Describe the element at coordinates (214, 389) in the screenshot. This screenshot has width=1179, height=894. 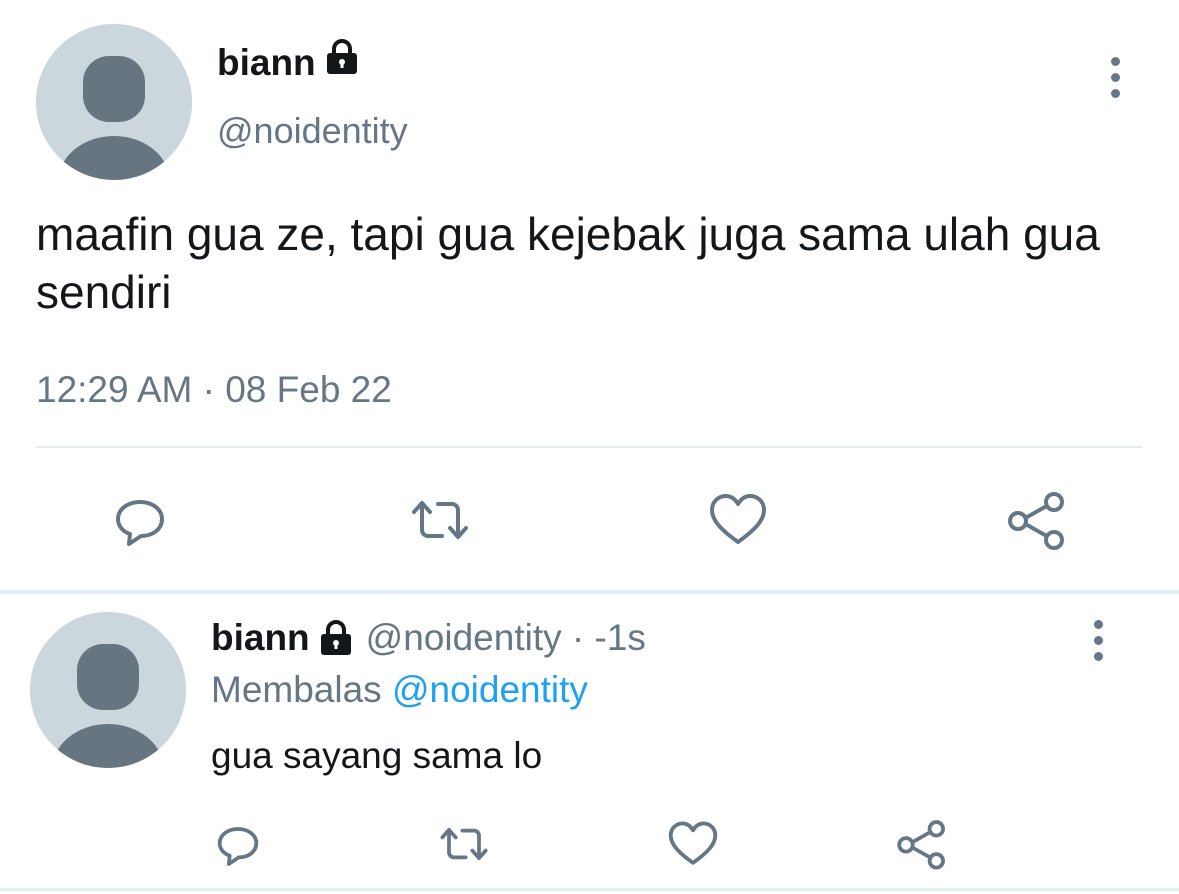
I see `tweet-timestamp: 12:29 AM · 08 Feb 22` at that location.